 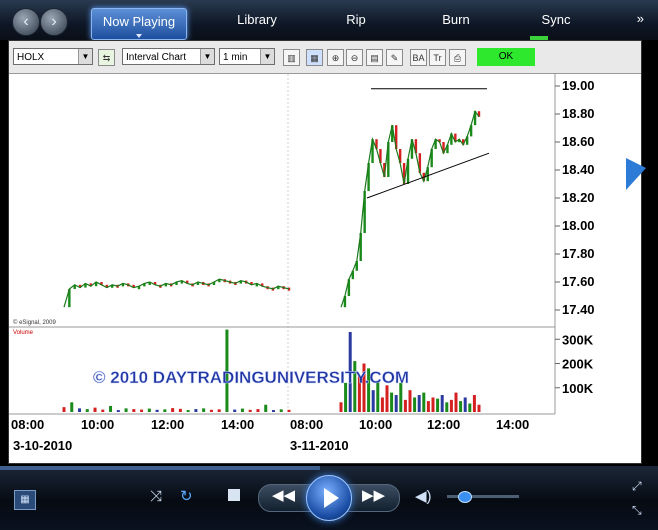 I want to click on tab-now-playing: Now Playing, so click(x=139, y=24).